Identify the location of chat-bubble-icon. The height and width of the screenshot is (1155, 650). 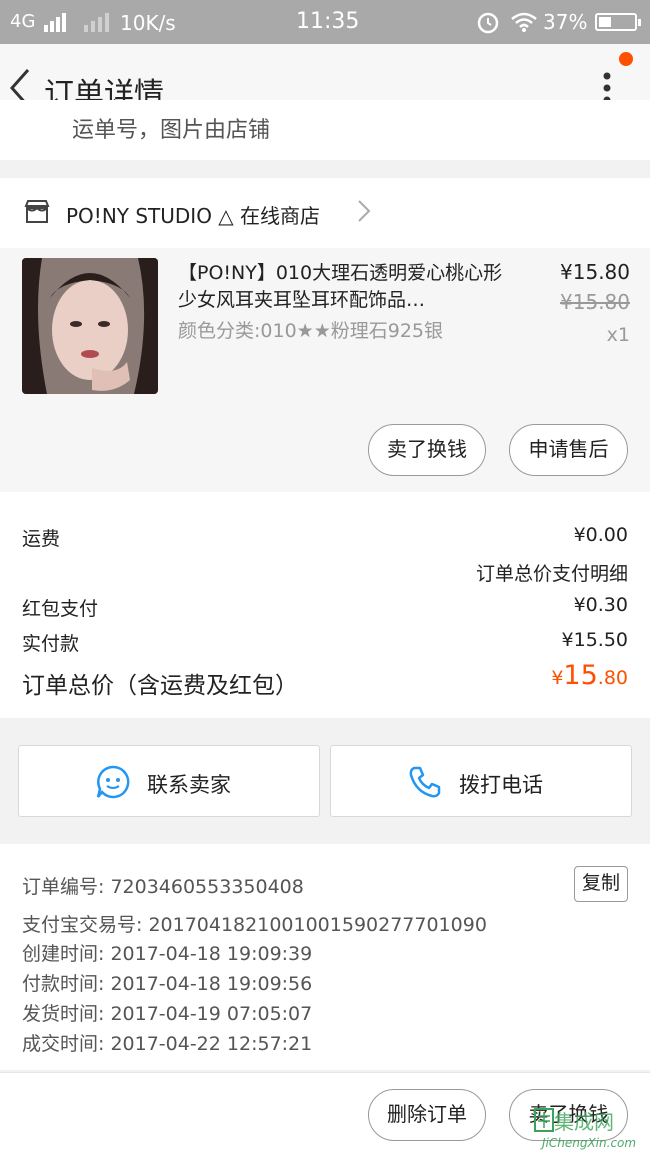
(113, 784).